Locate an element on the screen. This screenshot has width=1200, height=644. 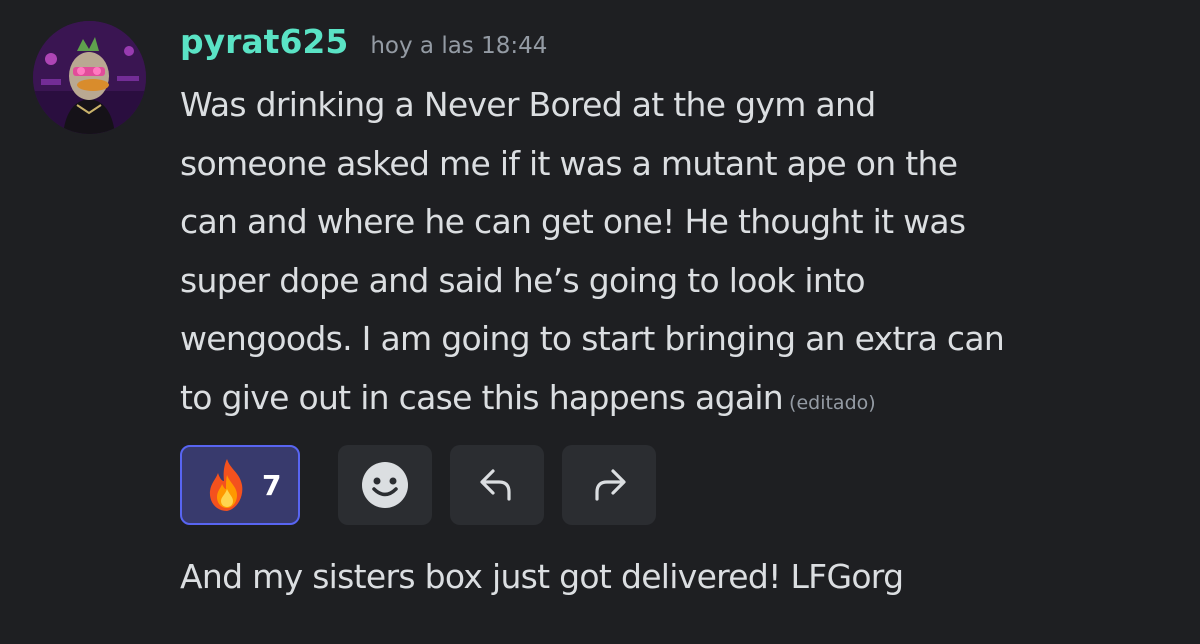
reply-arrow-icon is located at coordinates (495, 485).